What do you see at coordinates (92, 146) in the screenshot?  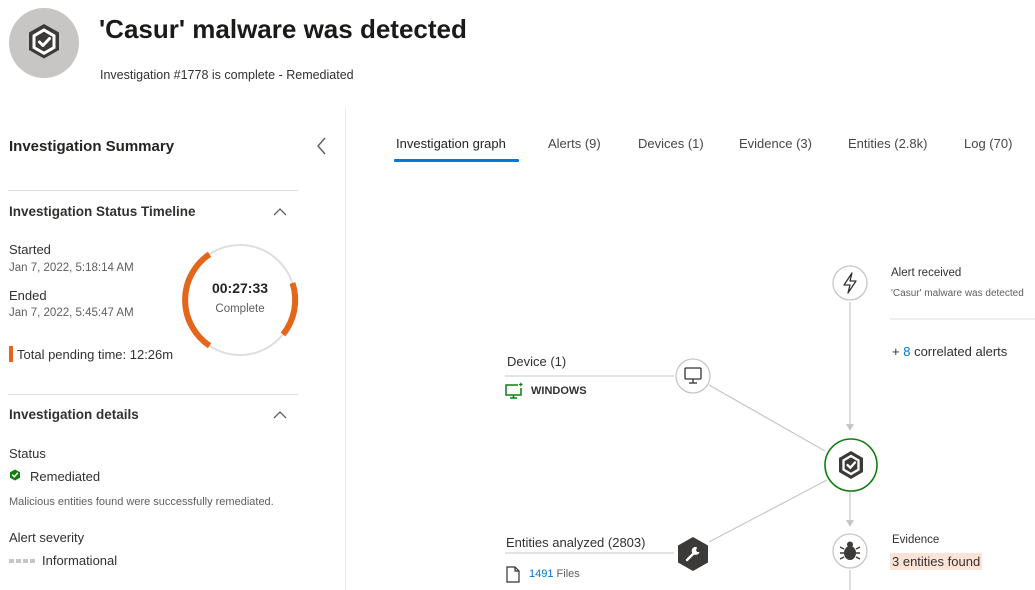 I see `summary-title: Investigation Summary` at bounding box center [92, 146].